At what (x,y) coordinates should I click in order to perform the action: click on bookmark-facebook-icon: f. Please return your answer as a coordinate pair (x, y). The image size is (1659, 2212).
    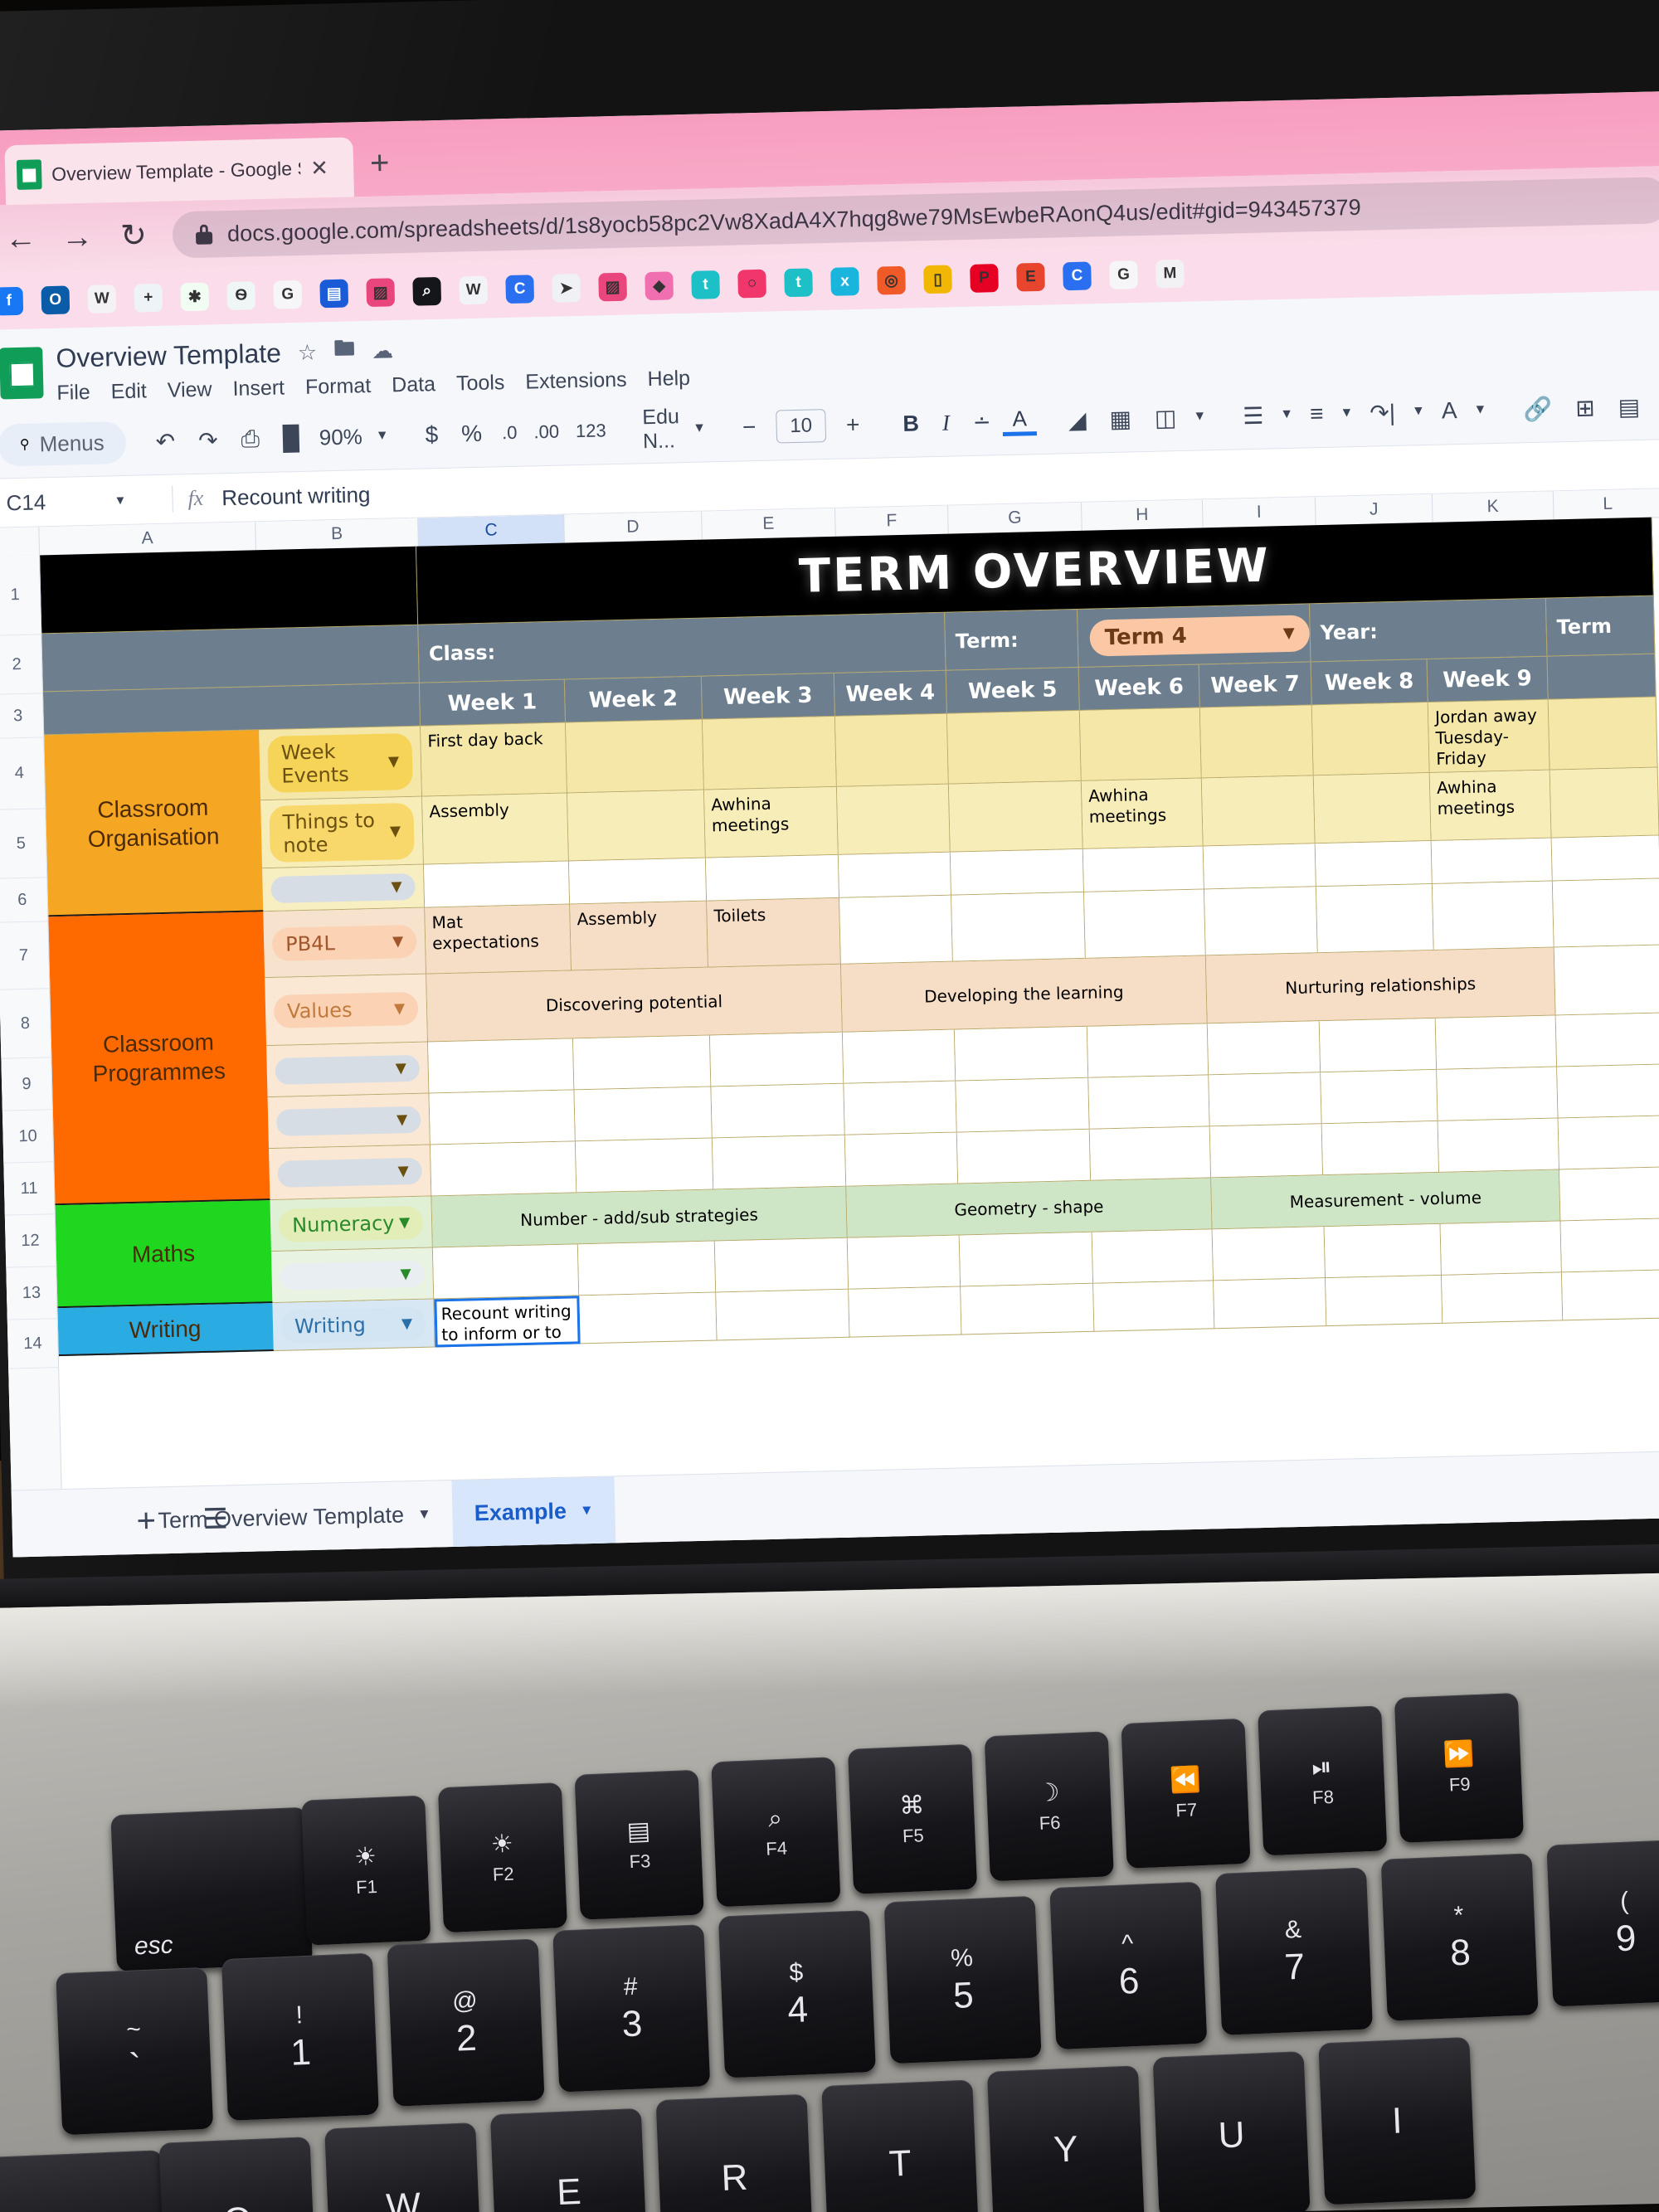
    Looking at the image, I should click on (12, 301).